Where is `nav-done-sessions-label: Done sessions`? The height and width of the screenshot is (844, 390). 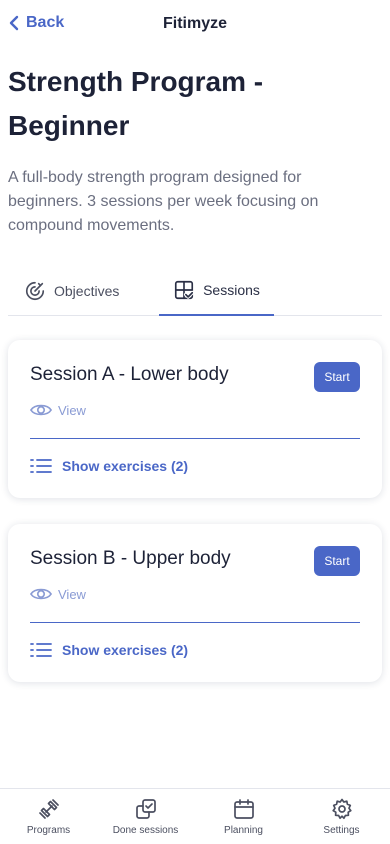
nav-done-sessions-label: Done sessions is located at coordinates (145, 830).